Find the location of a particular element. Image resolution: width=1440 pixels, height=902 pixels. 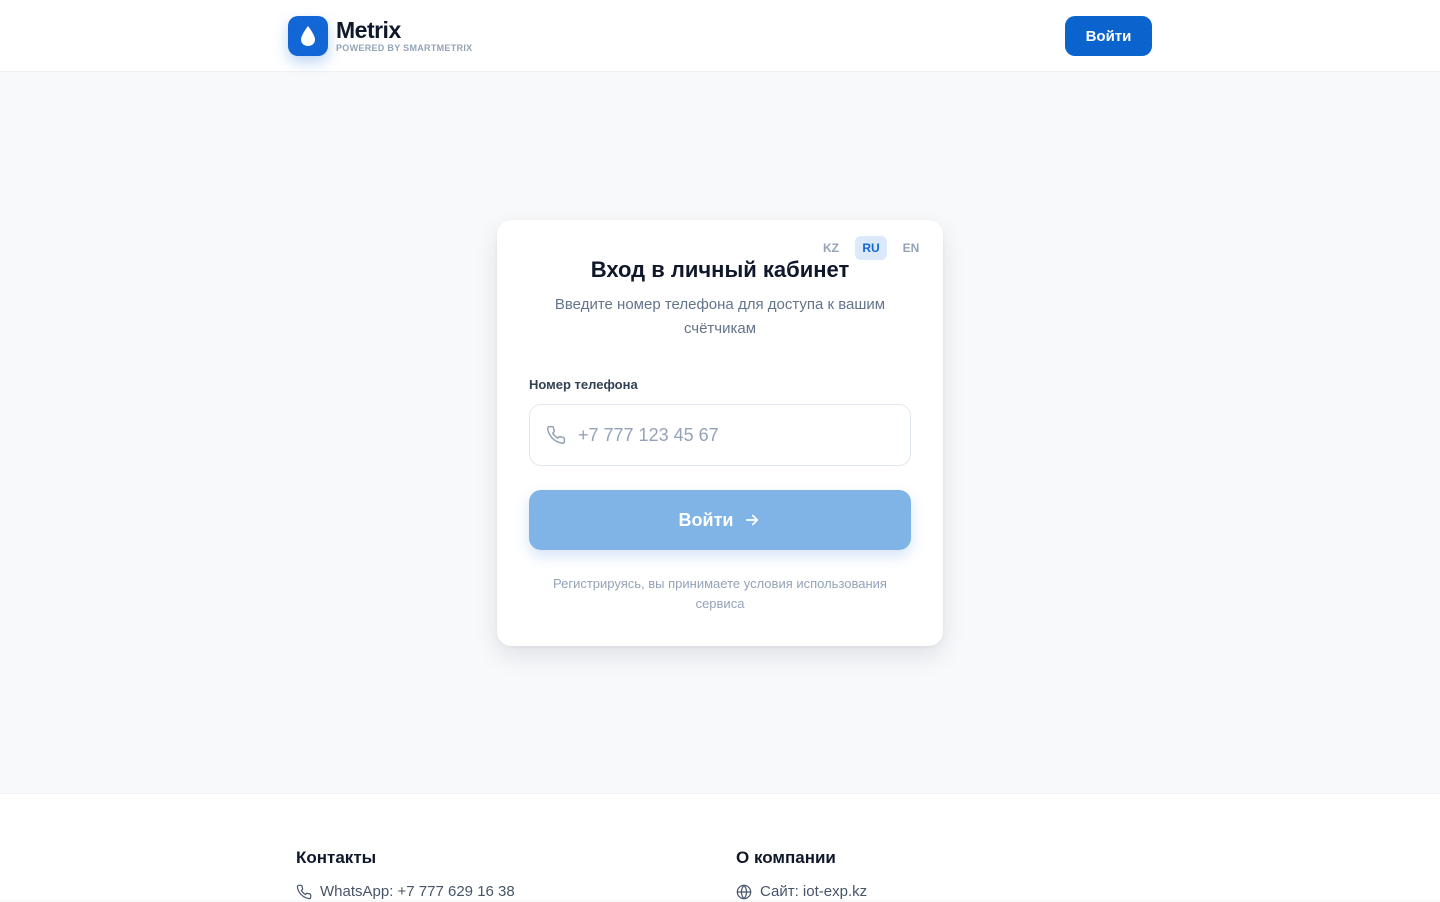

header-login-button: Войти is located at coordinates (1108, 36).